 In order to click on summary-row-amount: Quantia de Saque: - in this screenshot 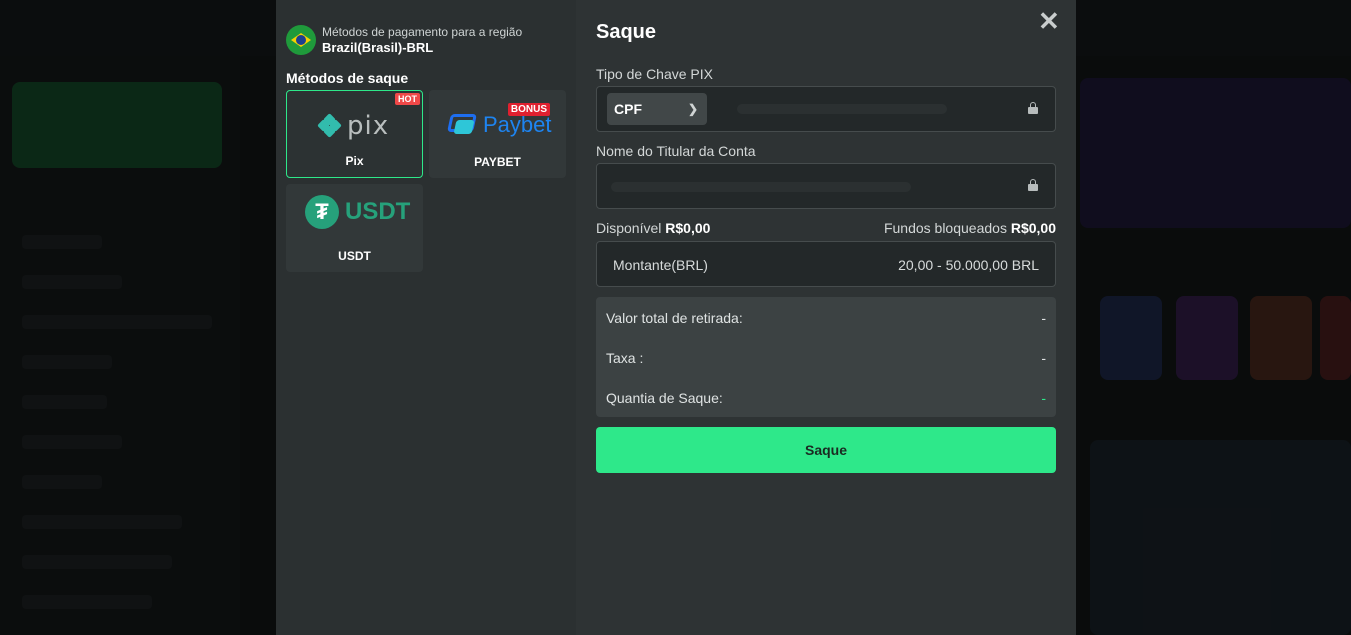, I will do `click(826, 398)`.